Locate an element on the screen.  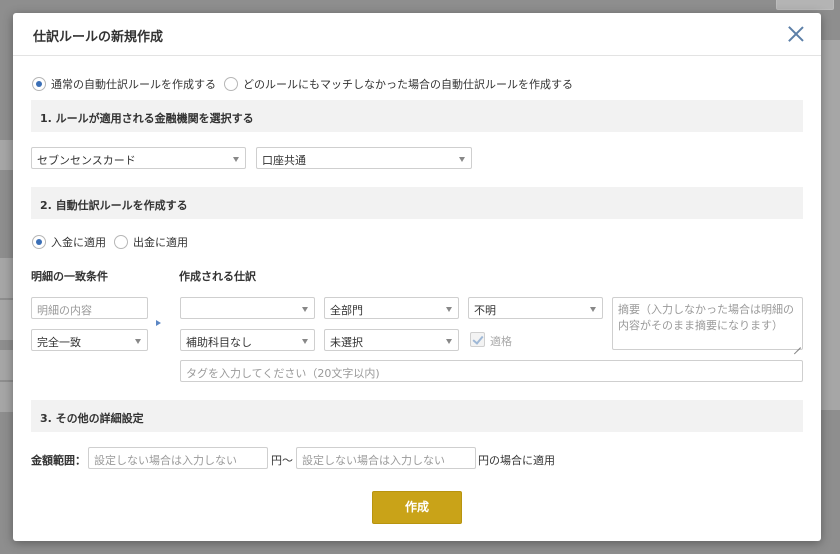
memo-textarea: 摘要（入力しなかった場合は明細の内容がそのまま摘要になります） is located at coordinates (707, 323).